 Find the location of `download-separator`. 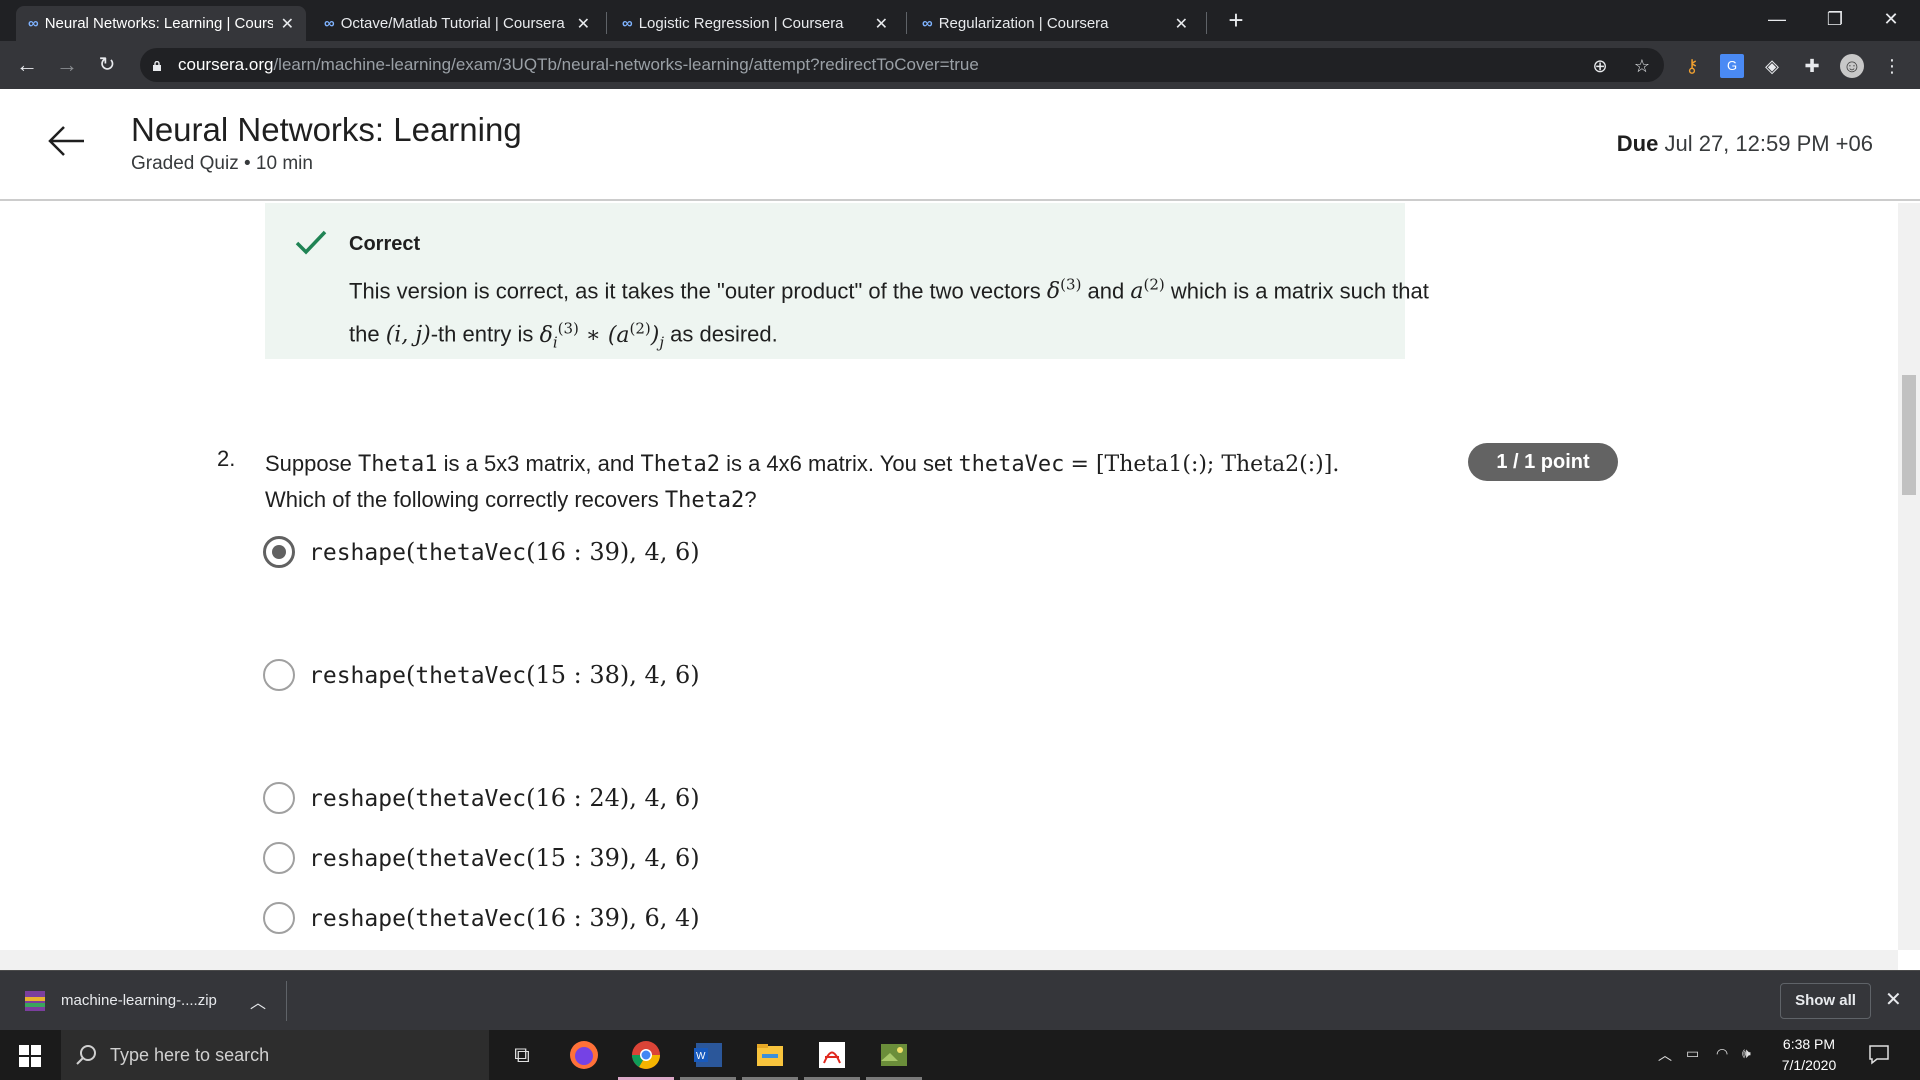

download-separator is located at coordinates (286, 1001).